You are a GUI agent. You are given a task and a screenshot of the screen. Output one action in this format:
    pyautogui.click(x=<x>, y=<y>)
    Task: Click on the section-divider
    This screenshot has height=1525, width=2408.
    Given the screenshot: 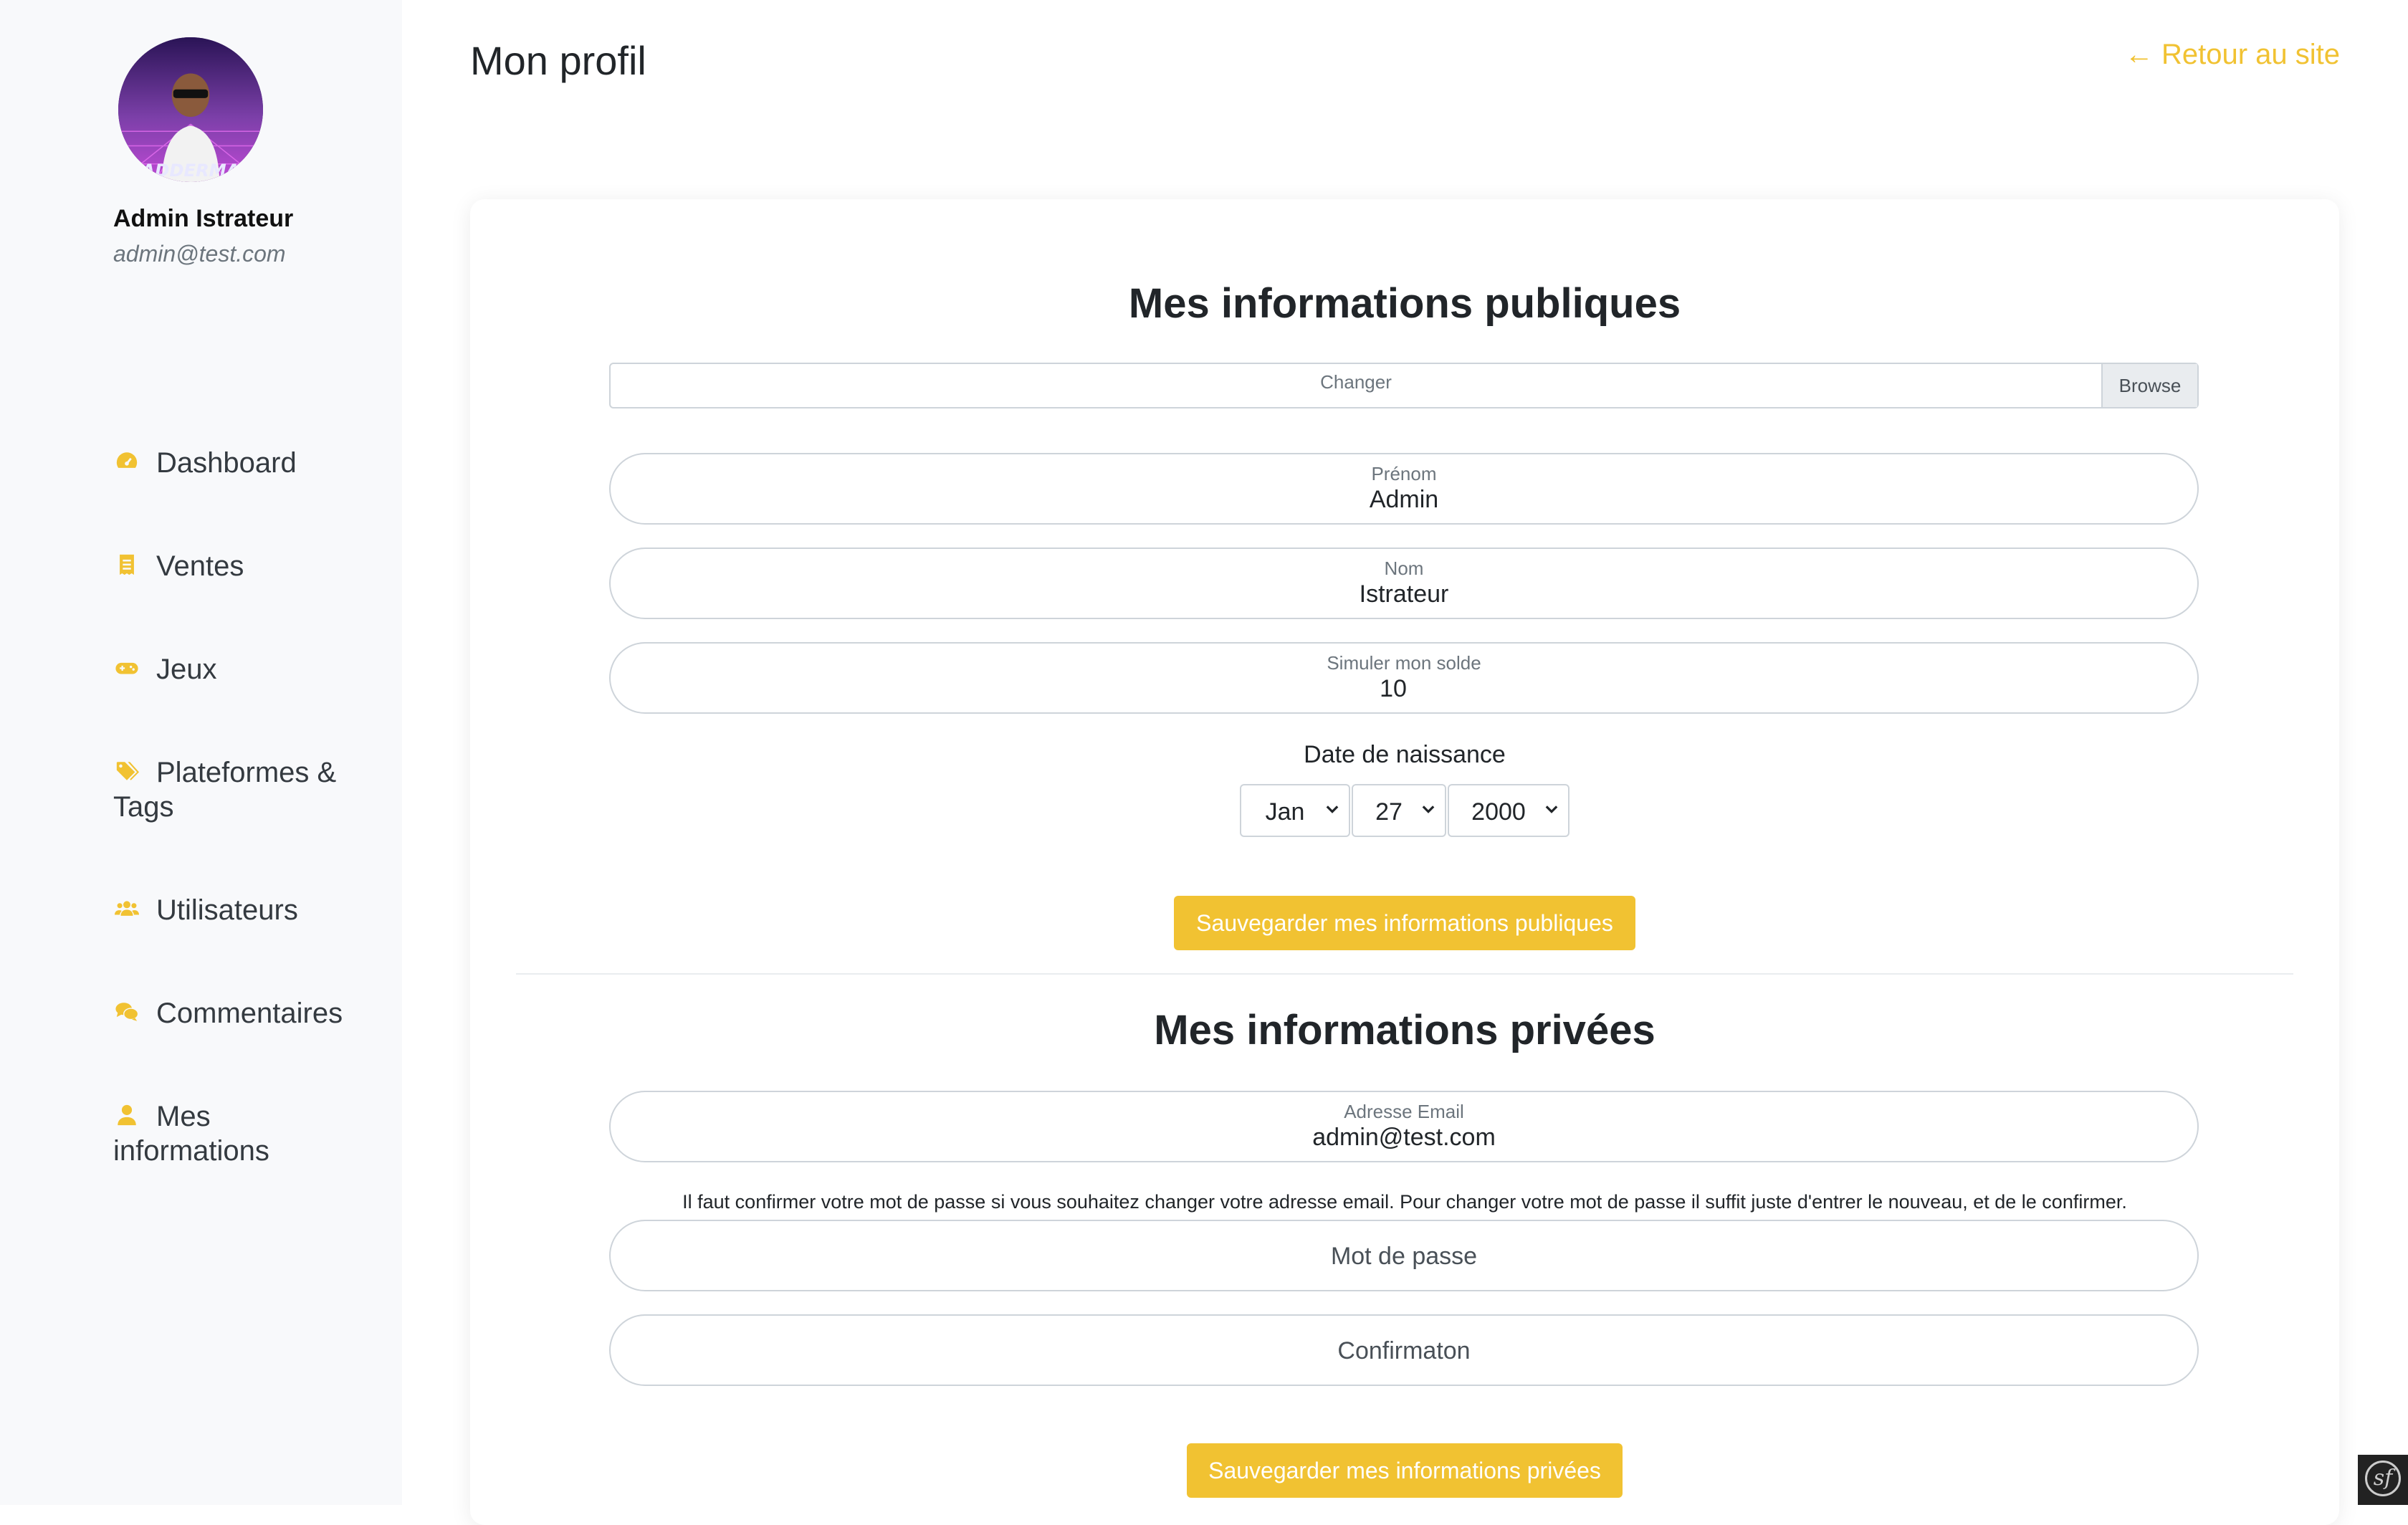 What is the action you would take?
    pyautogui.click(x=1404, y=974)
    